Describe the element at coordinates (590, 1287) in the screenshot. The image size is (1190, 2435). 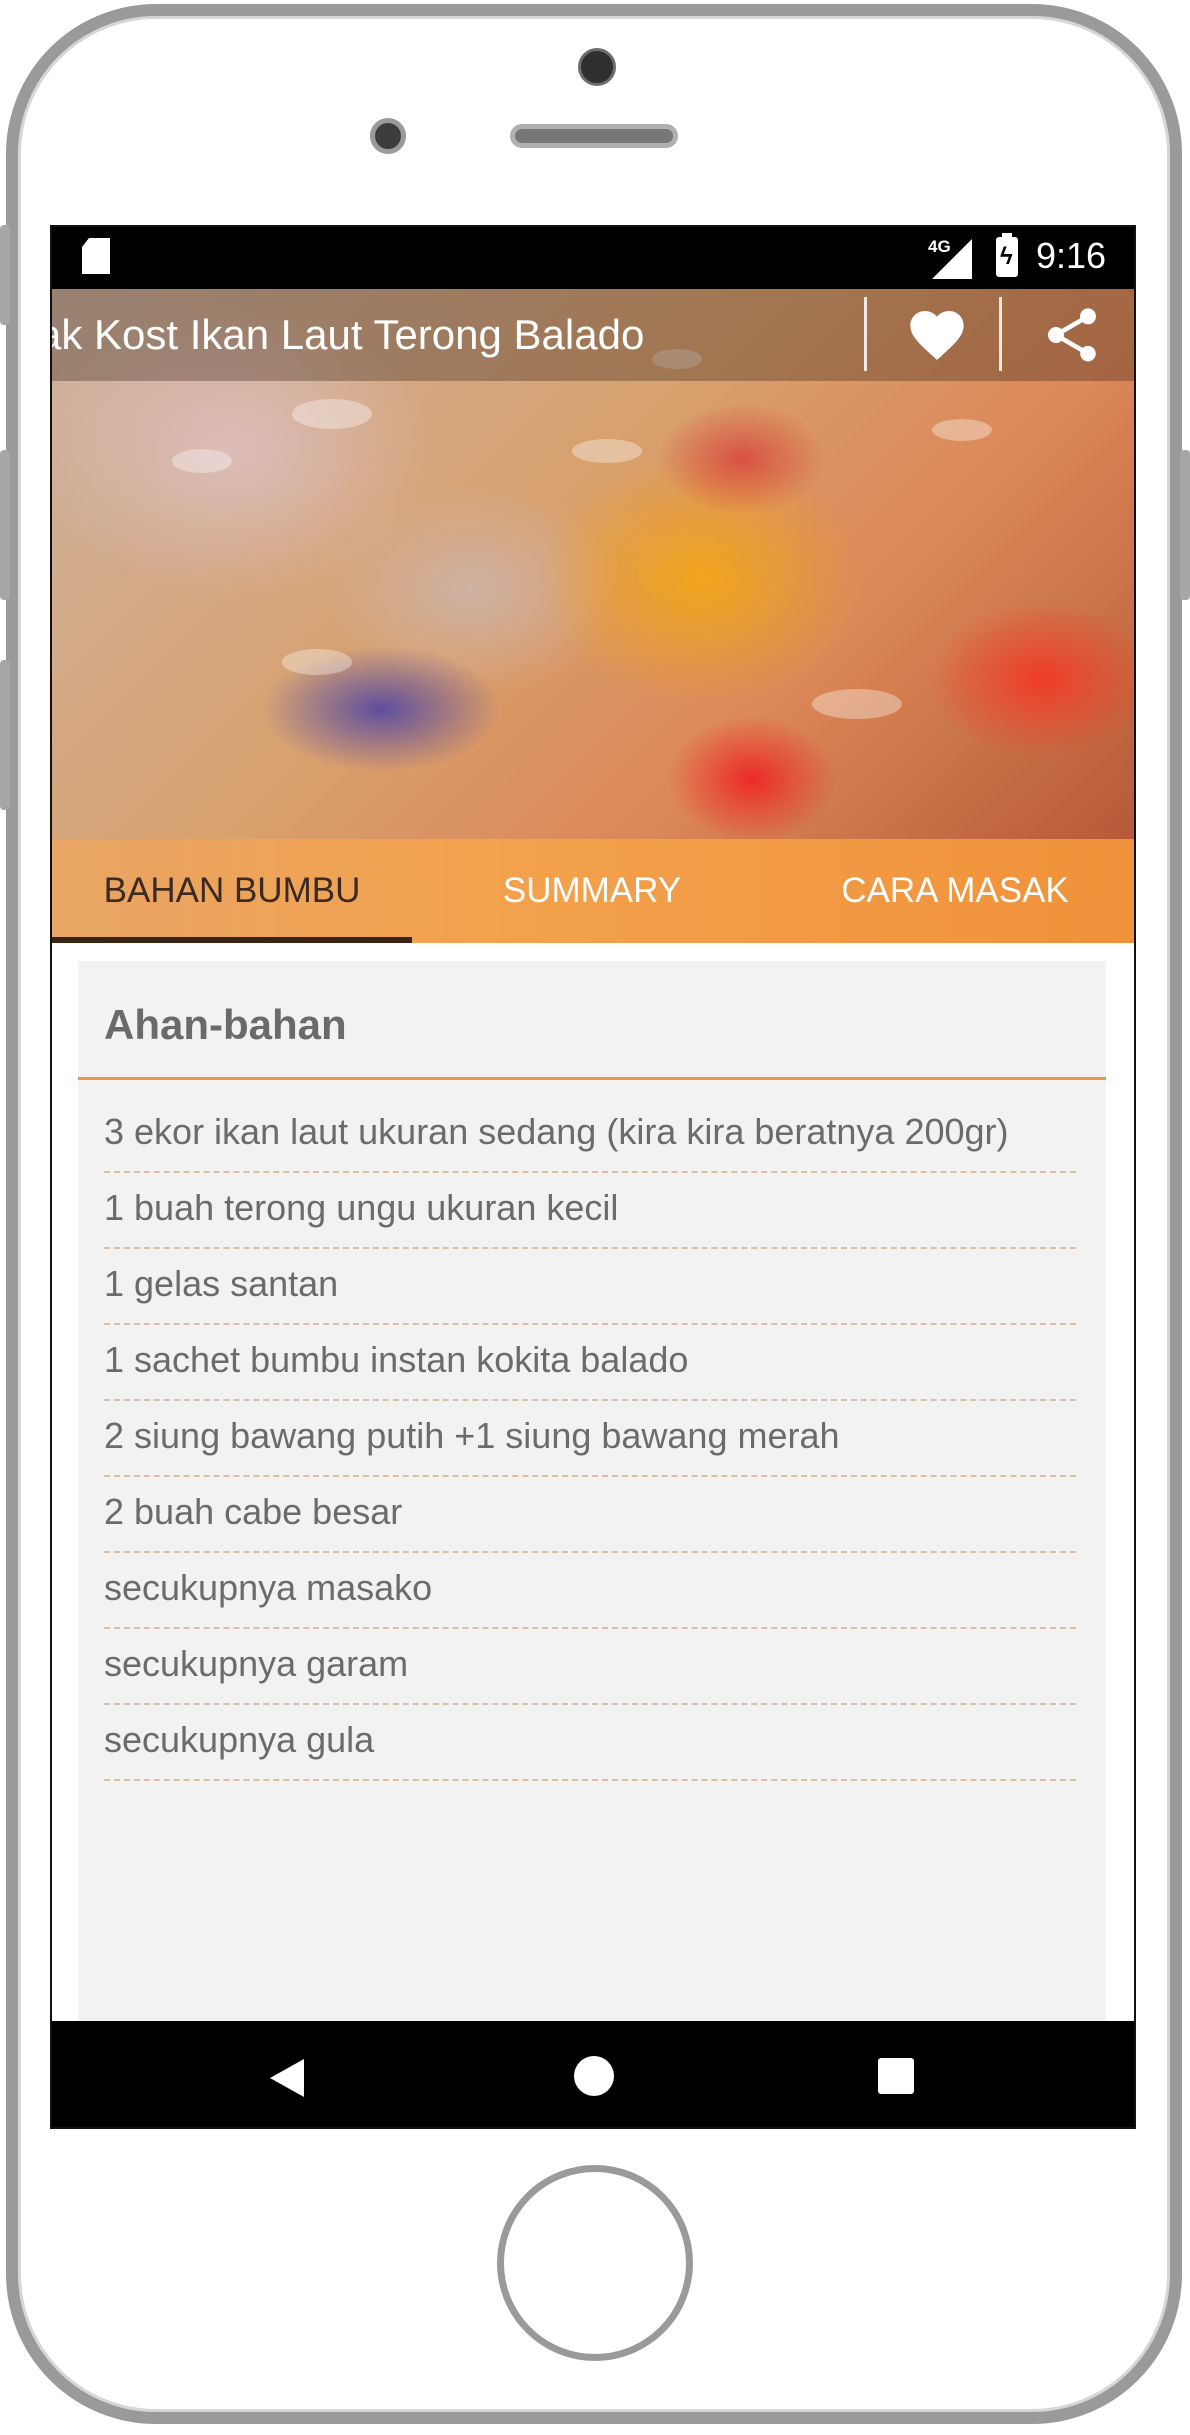
I see `list-item: 1 gelas santan` at that location.